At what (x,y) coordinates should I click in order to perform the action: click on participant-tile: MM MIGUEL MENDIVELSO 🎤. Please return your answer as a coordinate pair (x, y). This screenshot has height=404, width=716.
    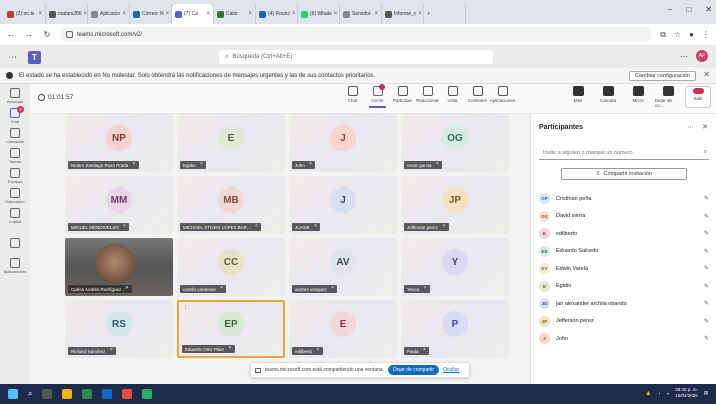
    Looking at the image, I should click on (119, 205).